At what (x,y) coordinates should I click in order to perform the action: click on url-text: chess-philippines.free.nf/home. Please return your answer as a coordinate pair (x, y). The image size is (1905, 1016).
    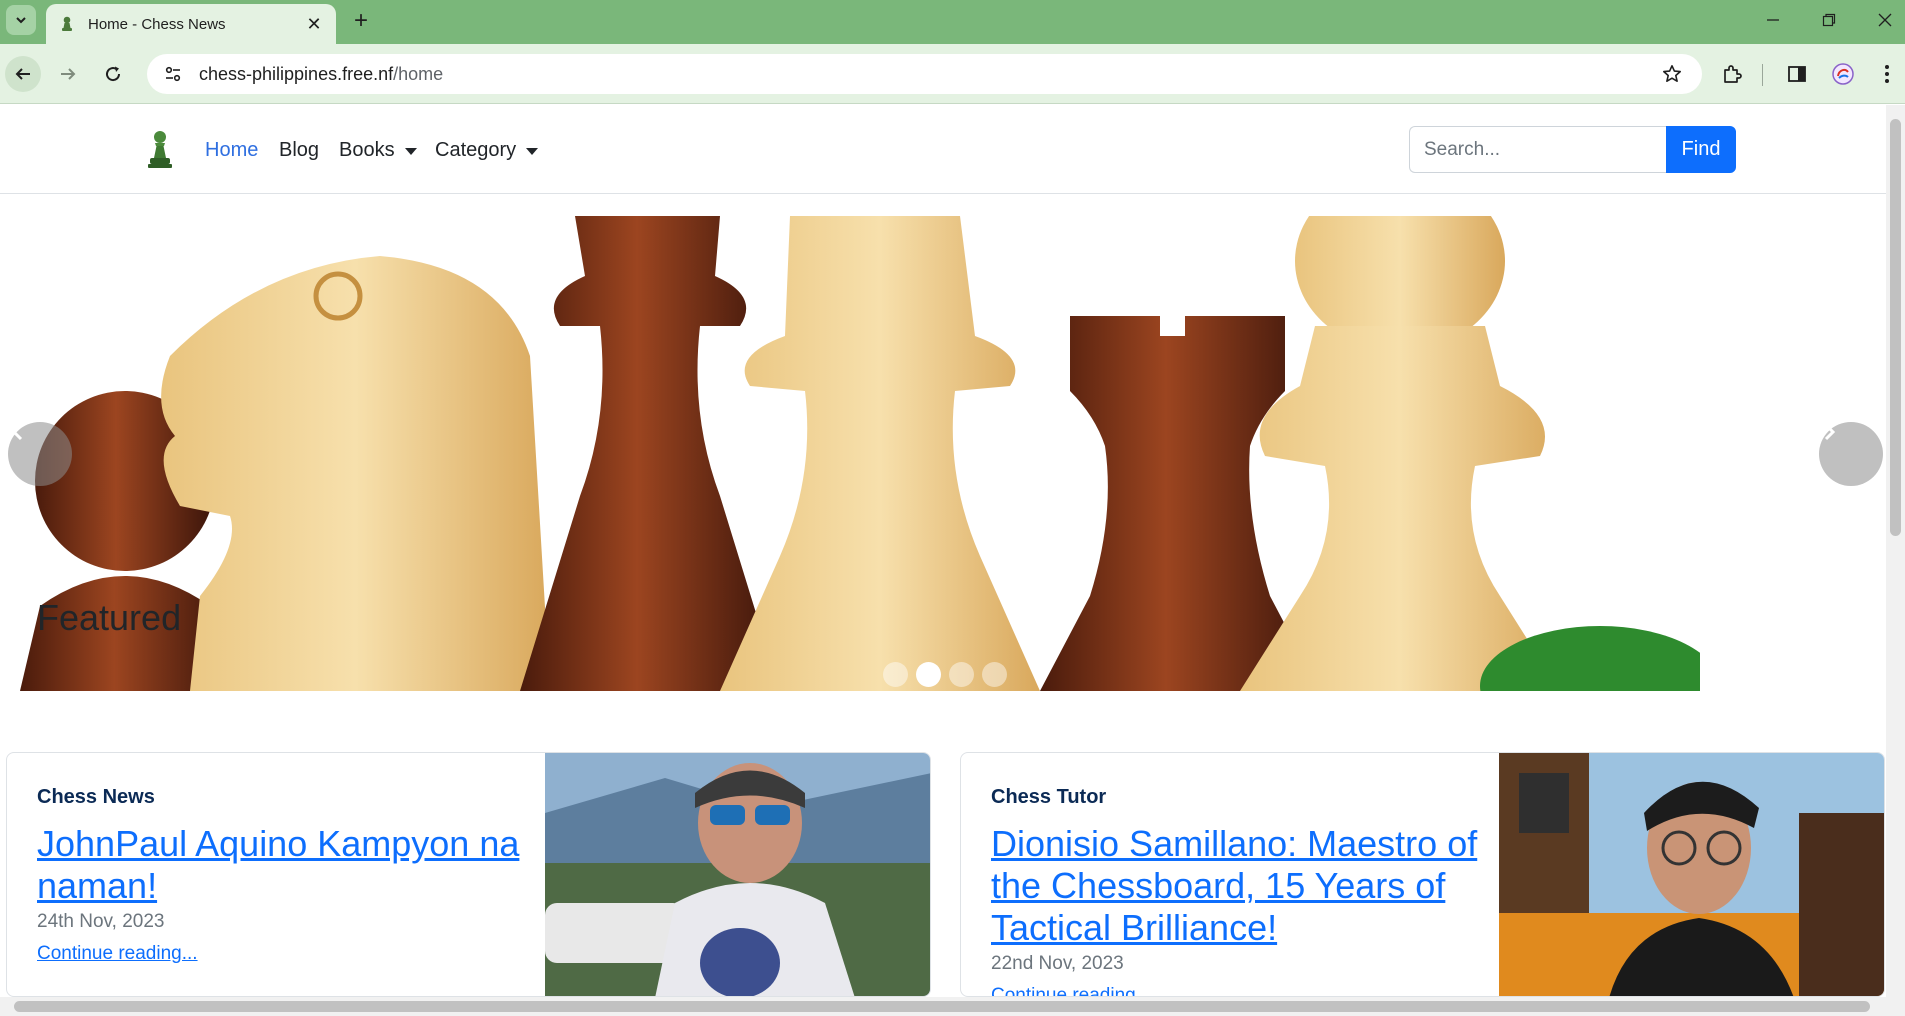
    Looking at the image, I should click on (321, 74).